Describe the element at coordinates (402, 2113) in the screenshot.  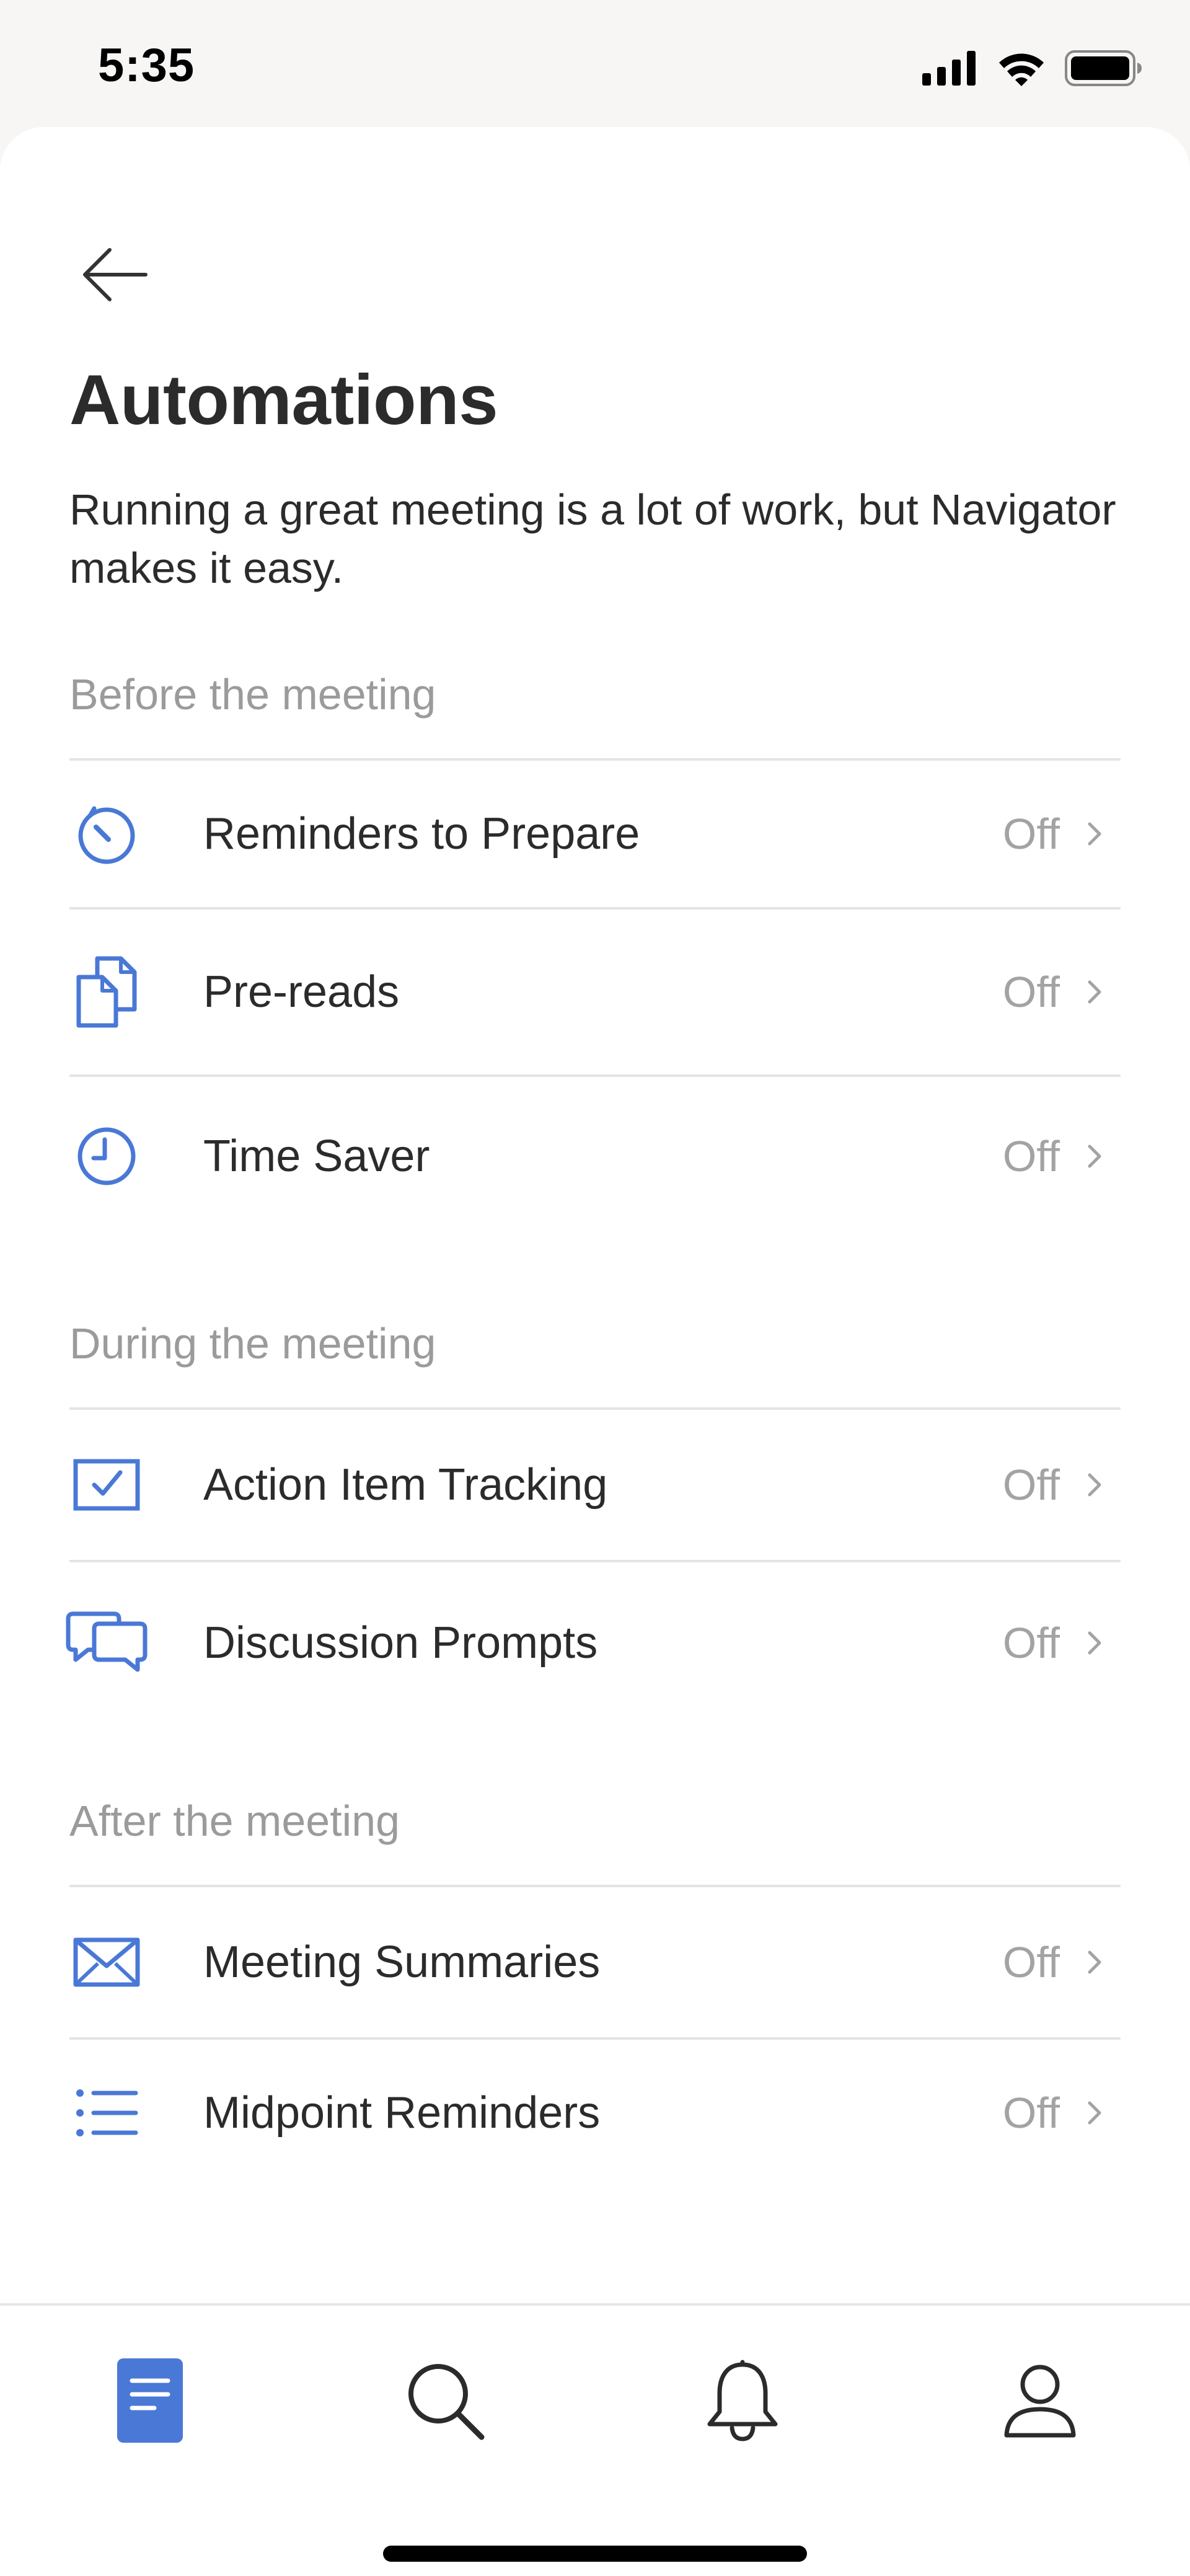
I see `row-label: Midpoint Reminders` at that location.